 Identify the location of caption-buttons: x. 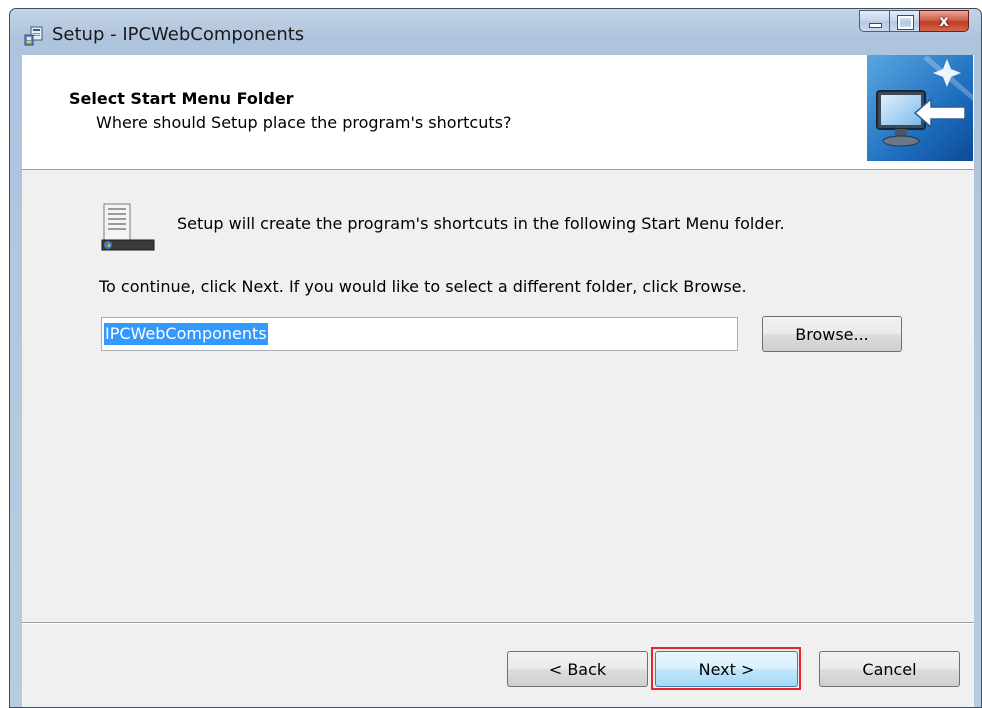
(914, 21).